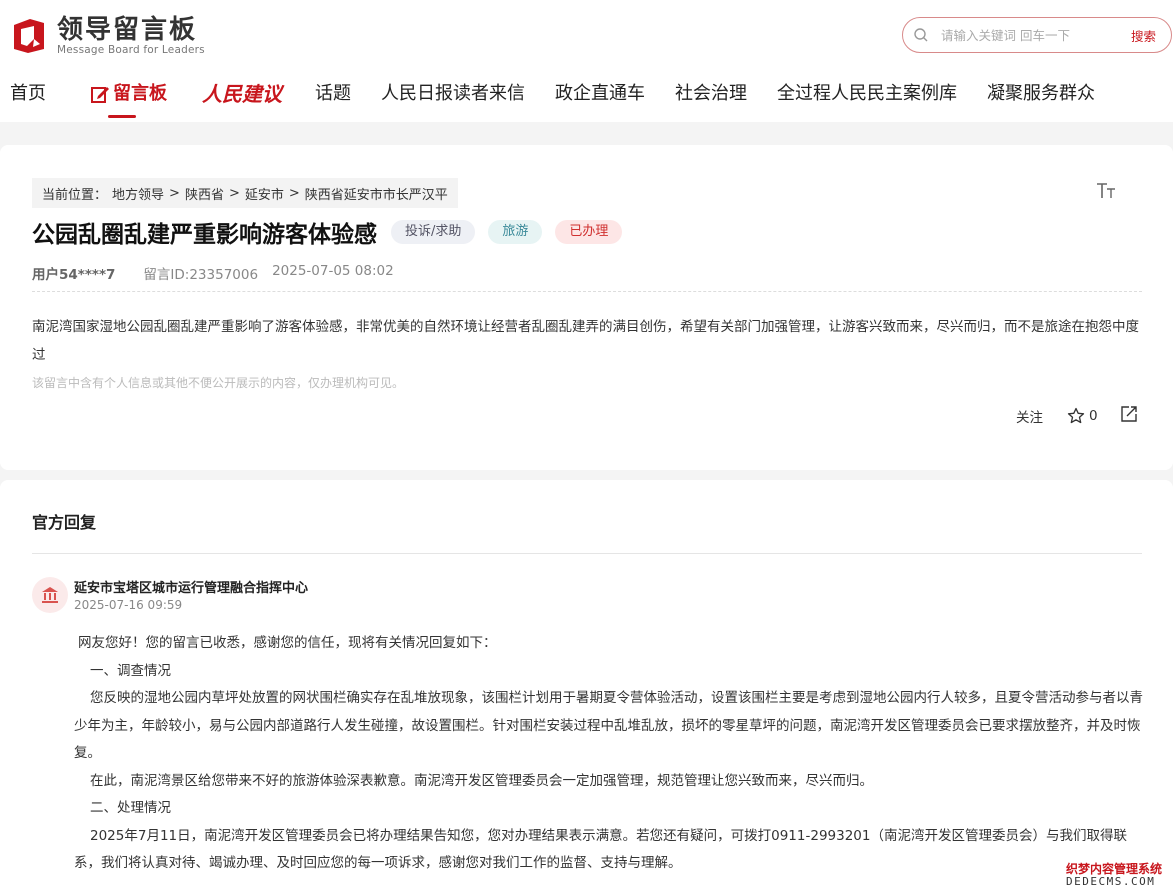 The width and height of the screenshot is (1173, 895). Describe the element at coordinates (138, 193) in the screenshot. I see `breadcrumb-item: 地方领导` at that location.